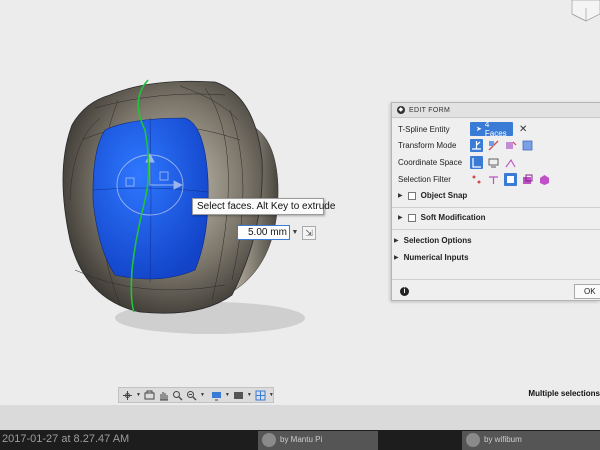 Image resolution: width=600 pixels, height=450 pixels. What do you see at coordinates (493, 145) in the screenshot?
I see `translate-icon` at bounding box center [493, 145].